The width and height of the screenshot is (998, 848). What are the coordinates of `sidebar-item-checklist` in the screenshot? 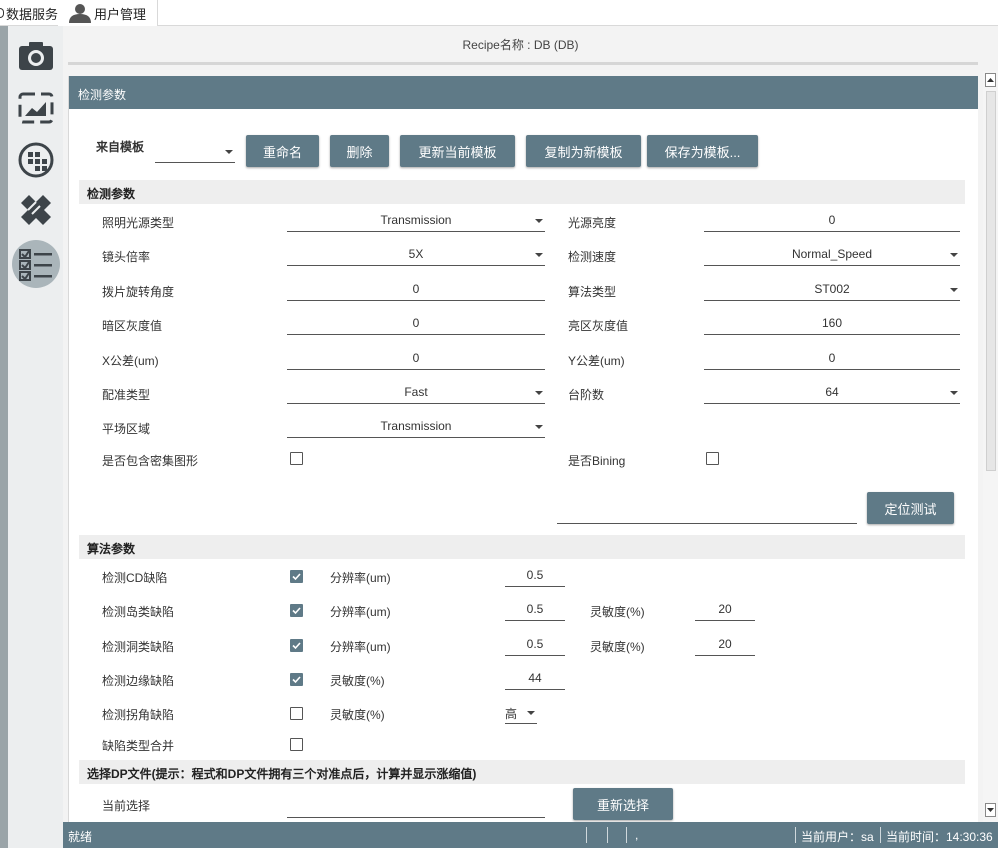 It's located at (36, 264).